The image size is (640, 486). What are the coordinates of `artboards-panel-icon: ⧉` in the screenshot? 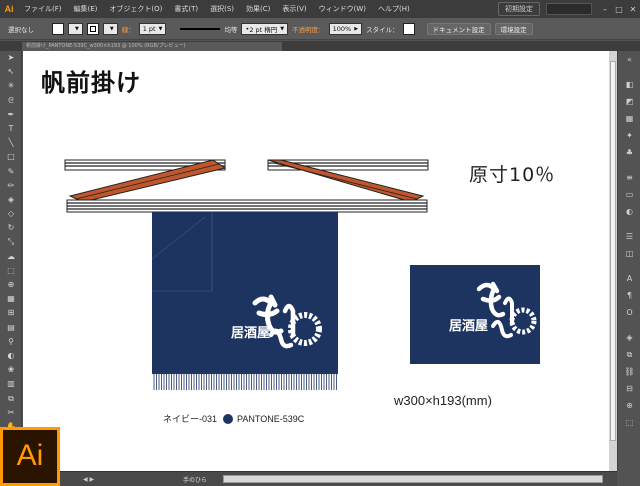 It's located at (629, 354).